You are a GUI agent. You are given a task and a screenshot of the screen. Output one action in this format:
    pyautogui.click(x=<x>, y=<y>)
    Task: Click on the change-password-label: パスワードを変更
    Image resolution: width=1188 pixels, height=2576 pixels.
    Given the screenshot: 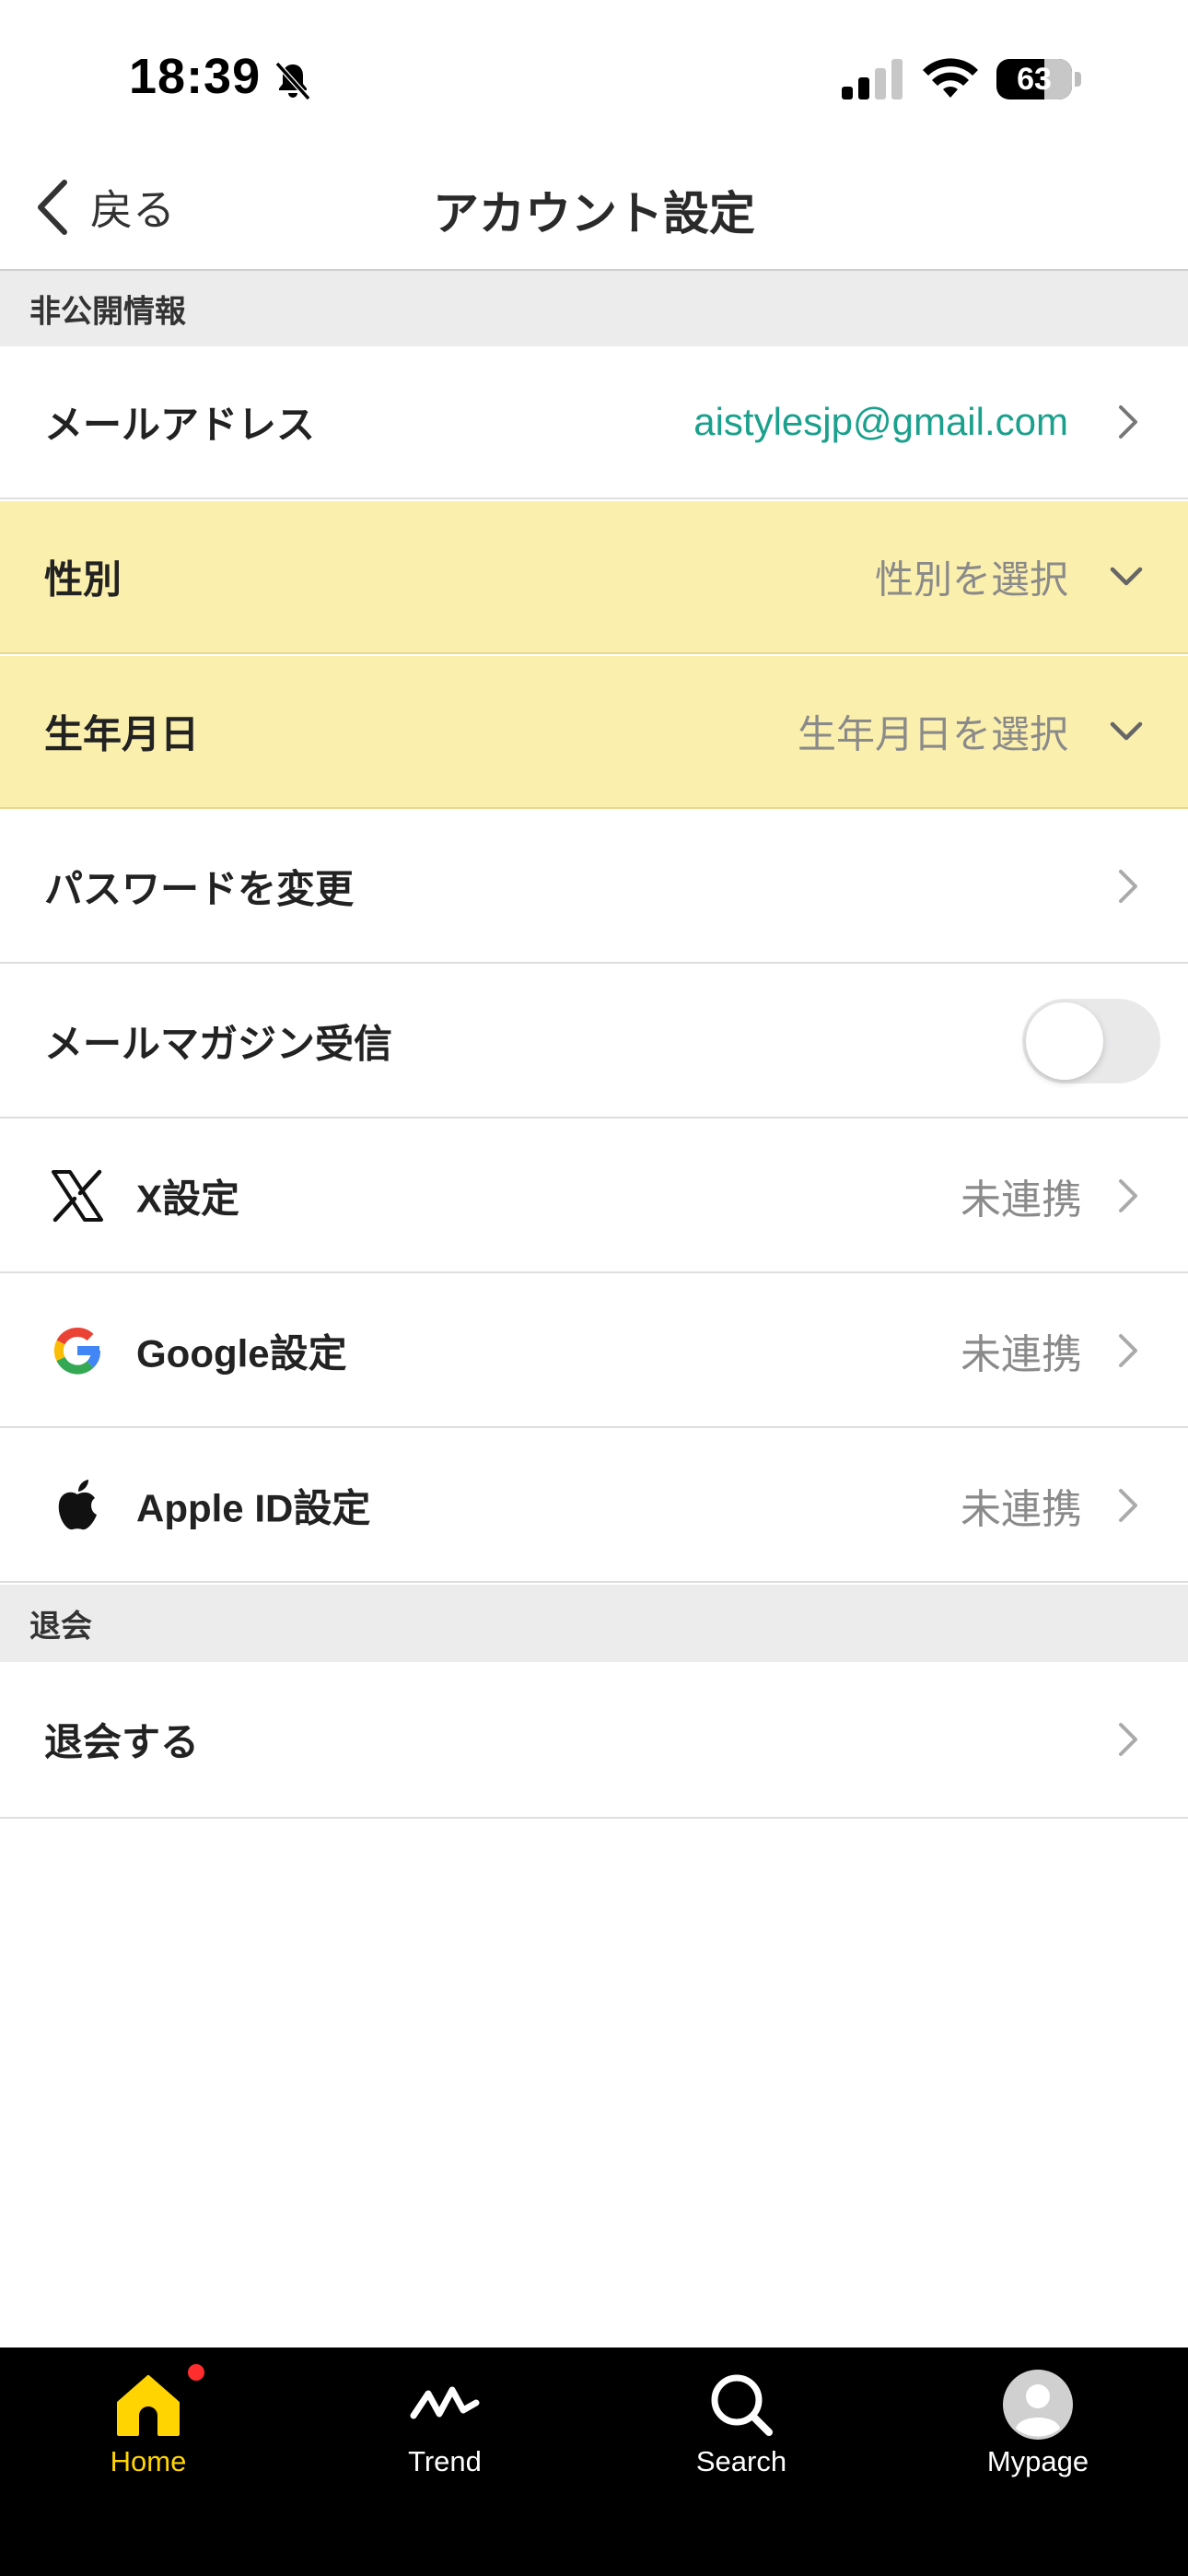 What is the action you would take?
    pyautogui.click(x=199, y=889)
    